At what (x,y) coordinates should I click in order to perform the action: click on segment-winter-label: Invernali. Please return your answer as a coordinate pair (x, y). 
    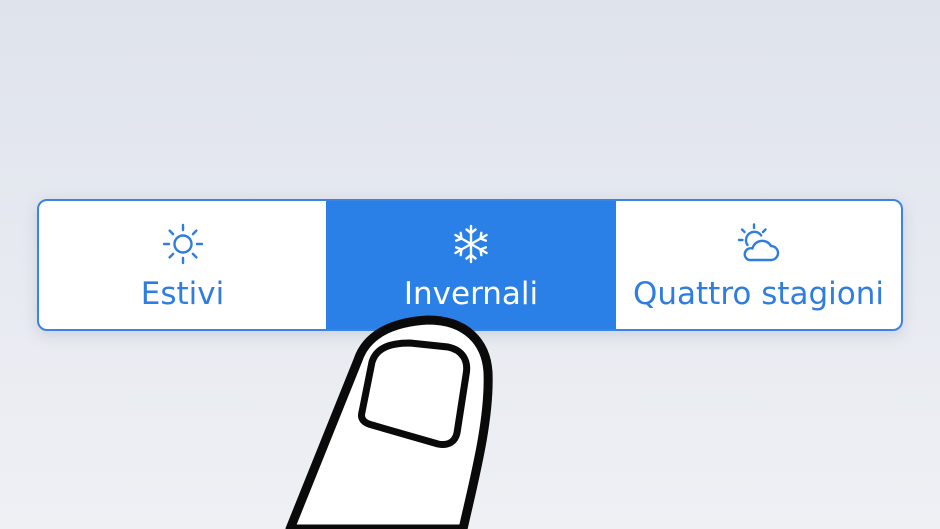
    Looking at the image, I should click on (471, 294).